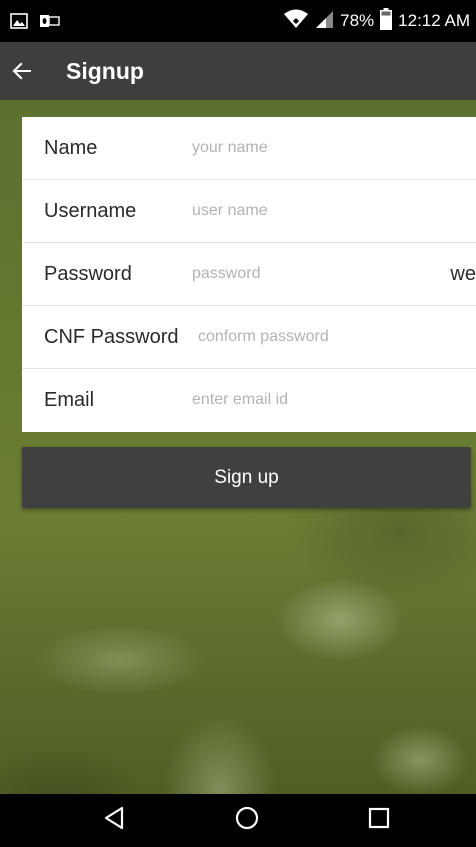 The image size is (476, 847). I want to click on battery-percent: 78%, so click(357, 20).